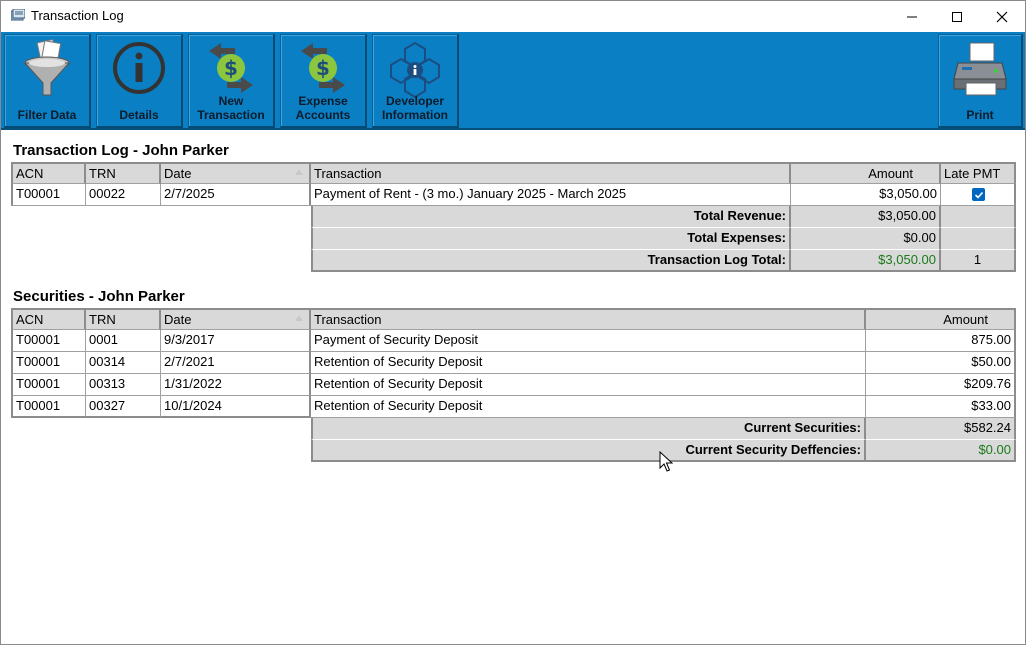  Describe the element at coordinates (666, 461) in the screenshot. I see `mouse-cursor-icon` at that location.